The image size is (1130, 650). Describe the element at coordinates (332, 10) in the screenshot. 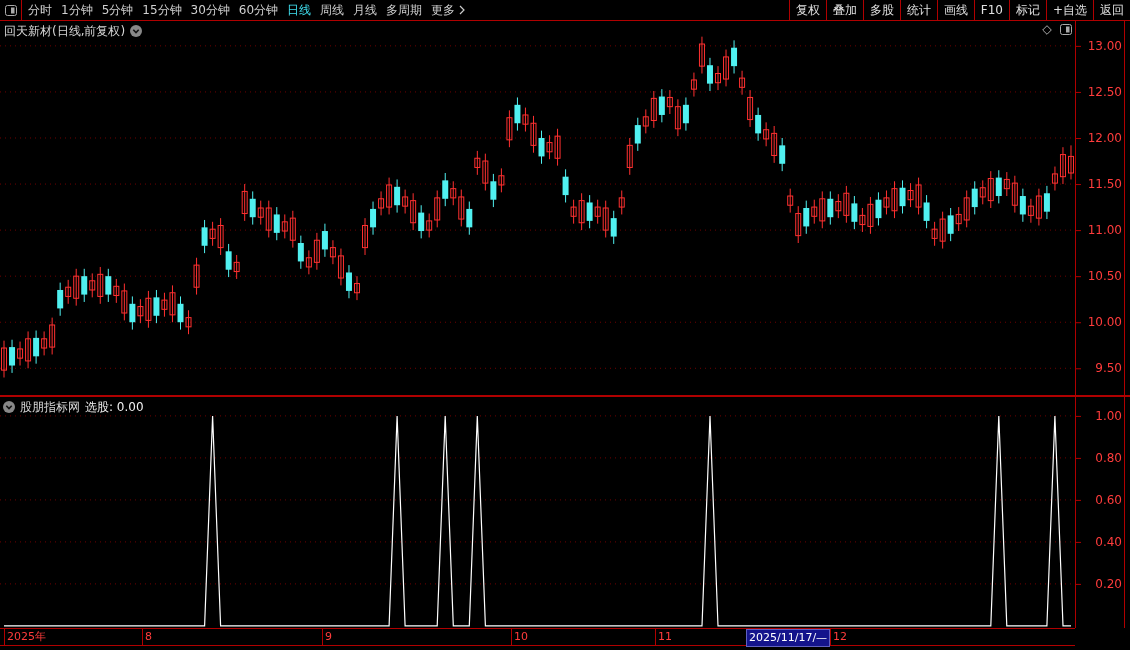

I see `period-tab: 周线` at that location.